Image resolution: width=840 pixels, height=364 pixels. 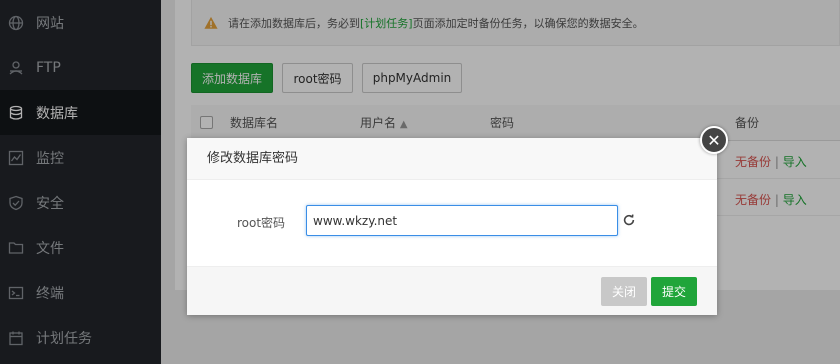 What do you see at coordinates (624, 291) in the screenshot?
I see `close-button: 关闭` at bounding box center [624, 291].